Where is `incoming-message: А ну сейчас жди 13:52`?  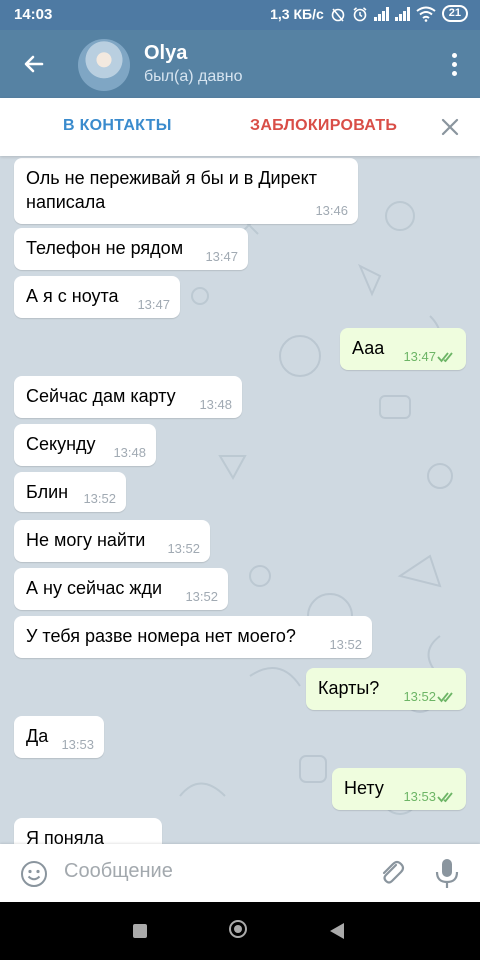 incoming-message: А ну сейчас жди 13:52 is located at coordinates (121, 589).